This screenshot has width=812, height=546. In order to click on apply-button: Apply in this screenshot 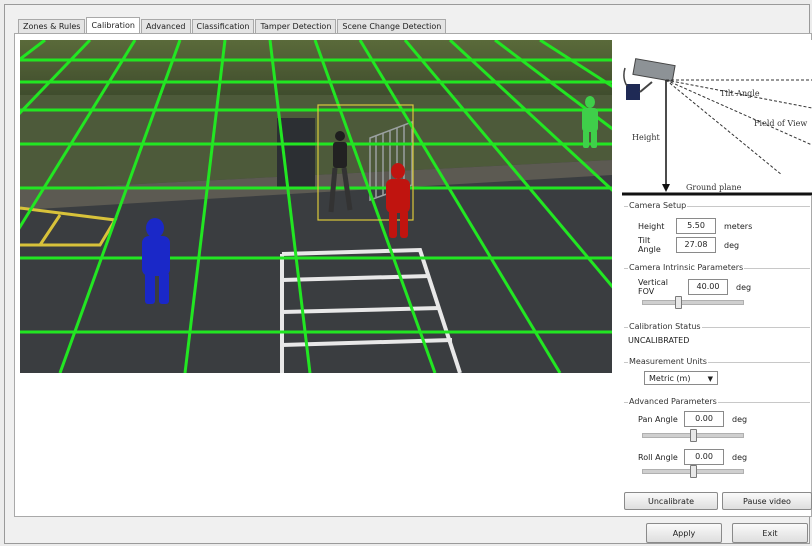, I will do `click(684, 533)`.